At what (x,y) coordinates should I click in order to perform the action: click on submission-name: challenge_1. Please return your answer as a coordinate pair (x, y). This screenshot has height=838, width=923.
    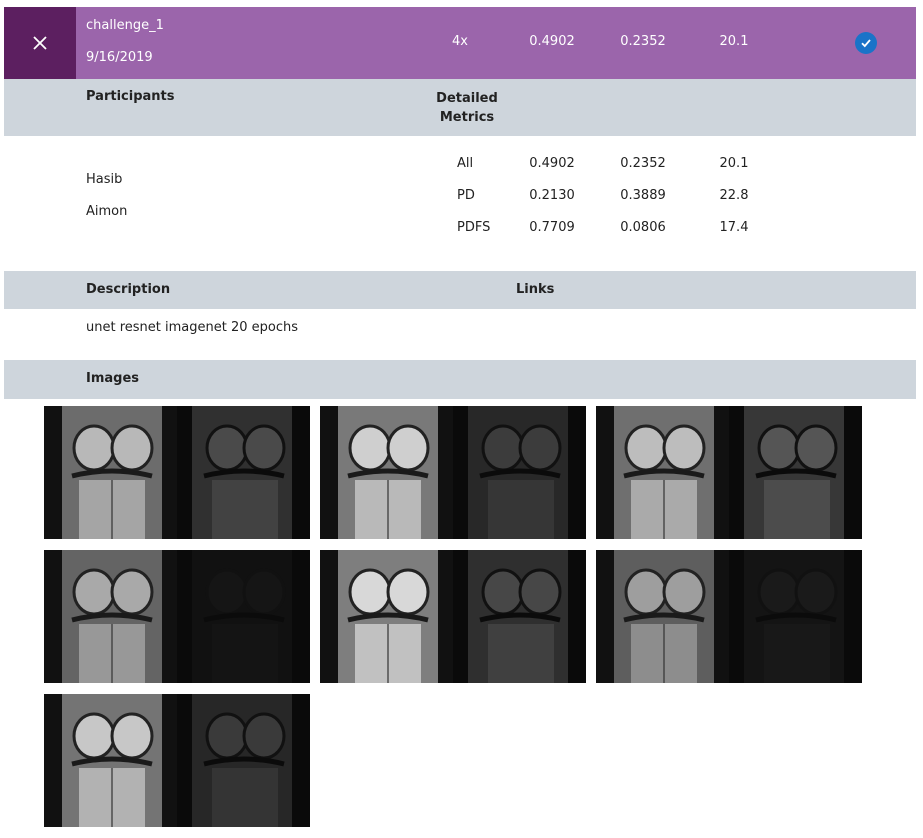
    Looking at the image, I should click on (125, 25).